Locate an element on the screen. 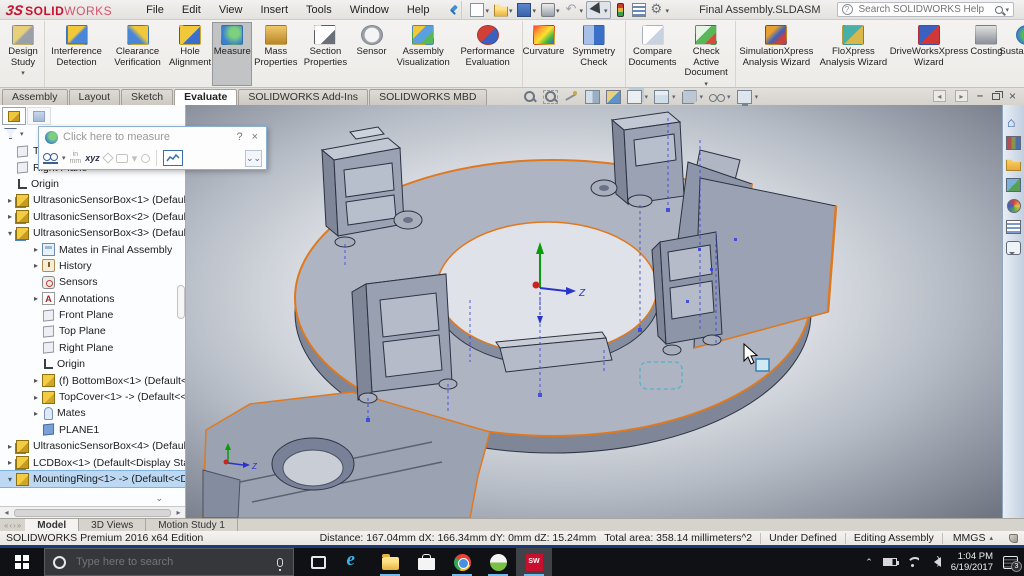  tree-vertical-scrollbar is located at coordinates (181, 302).